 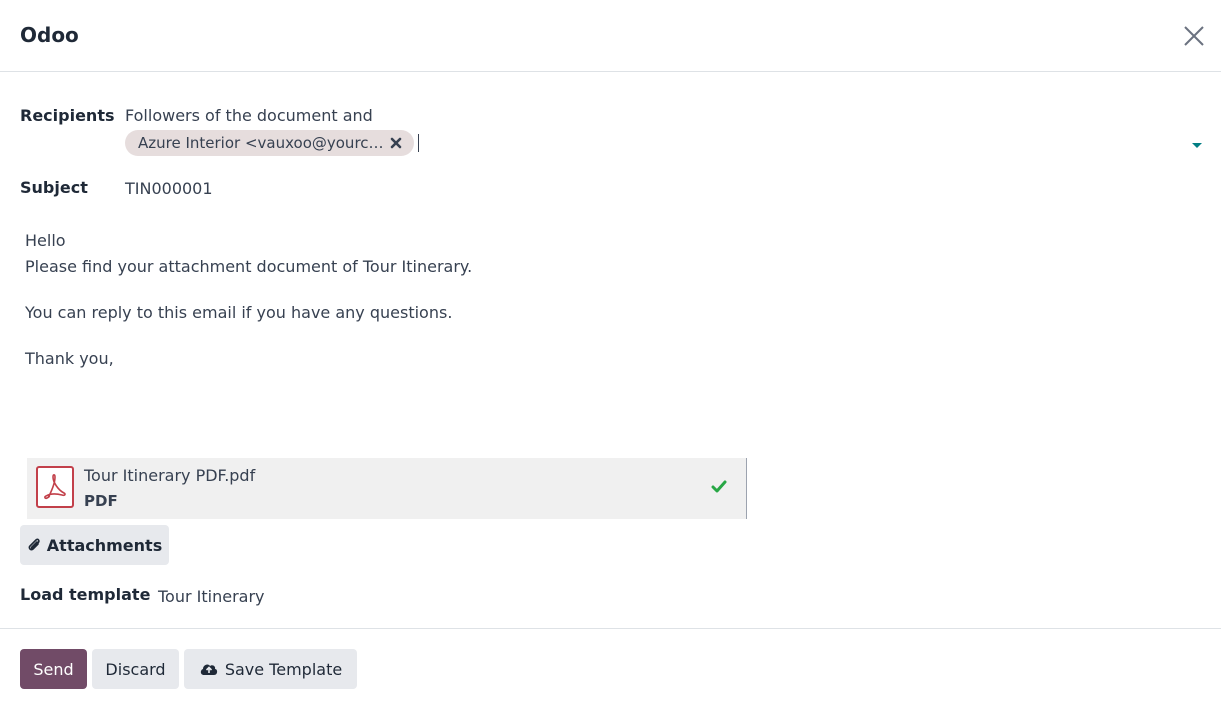 I want to click on chevron-down-icon, so click(x=1197, y=145).